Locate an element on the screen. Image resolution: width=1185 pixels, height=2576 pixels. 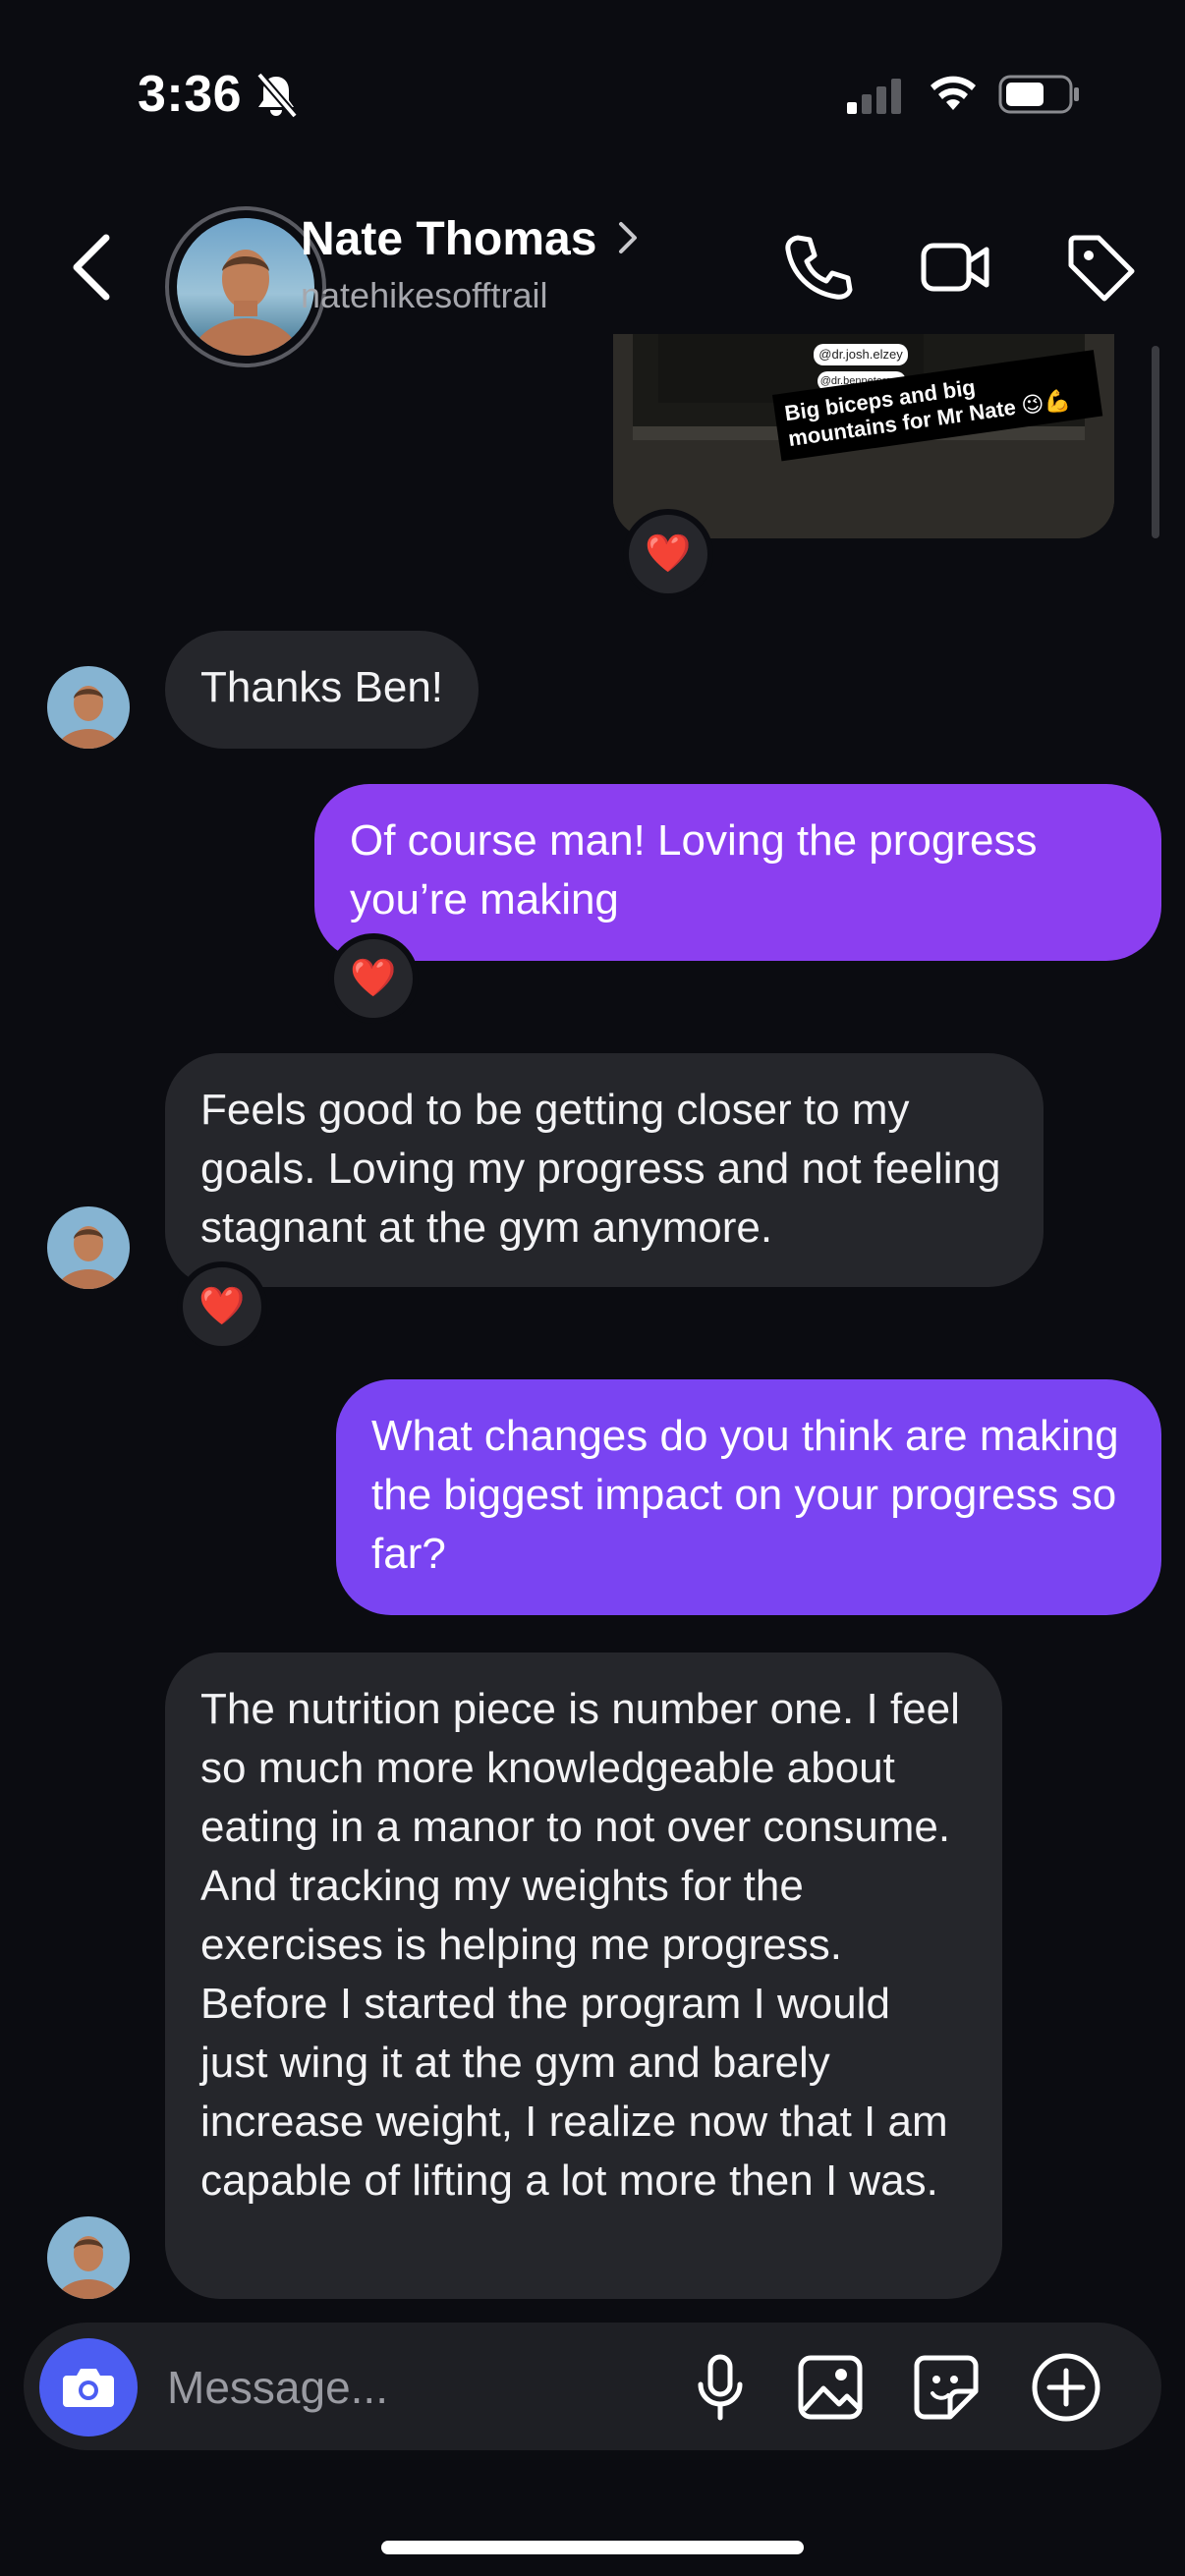
contact-name: Nate Thomas is located at coordinates (448, 239).